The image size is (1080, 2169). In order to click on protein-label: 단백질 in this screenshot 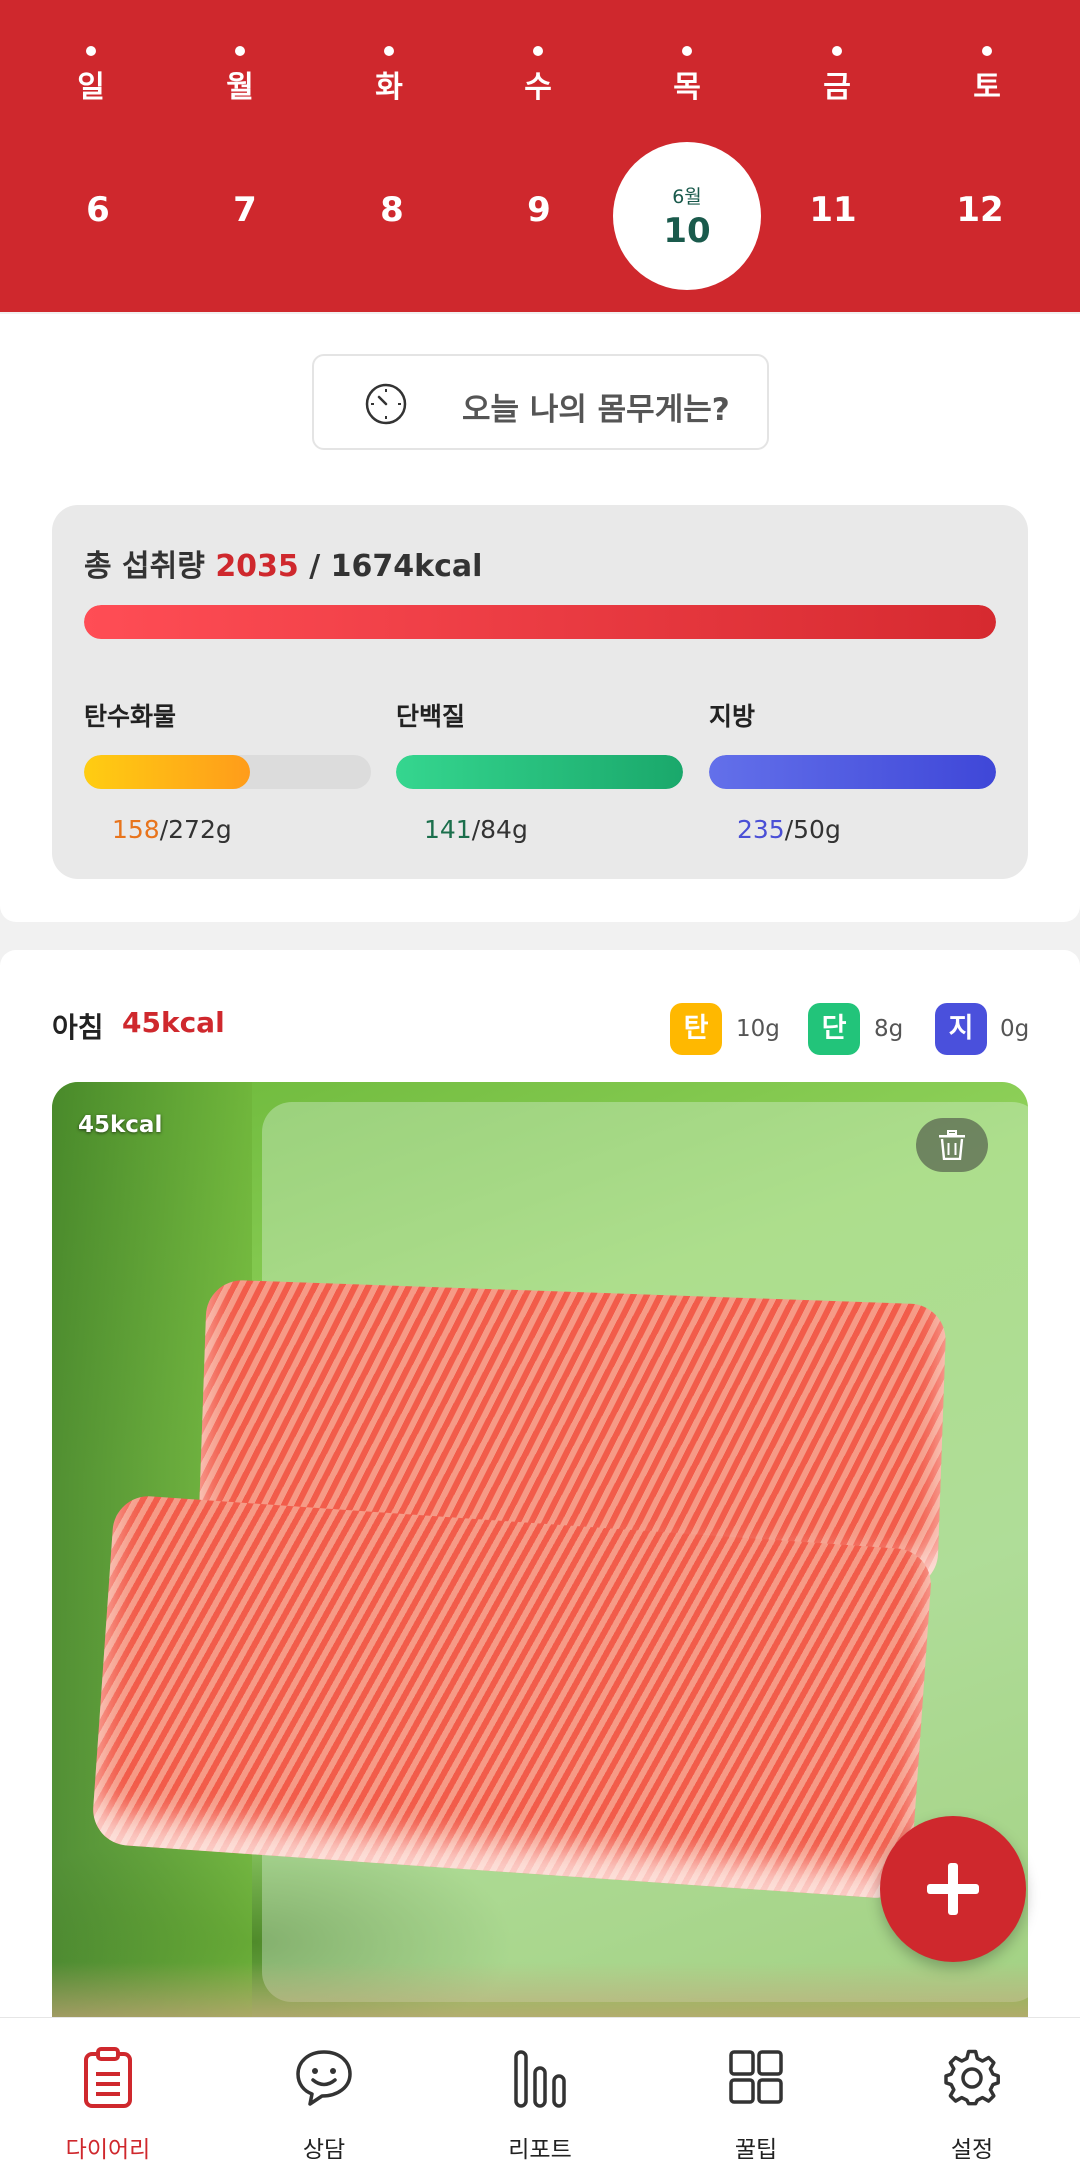, I will do `click(431, 716)`.